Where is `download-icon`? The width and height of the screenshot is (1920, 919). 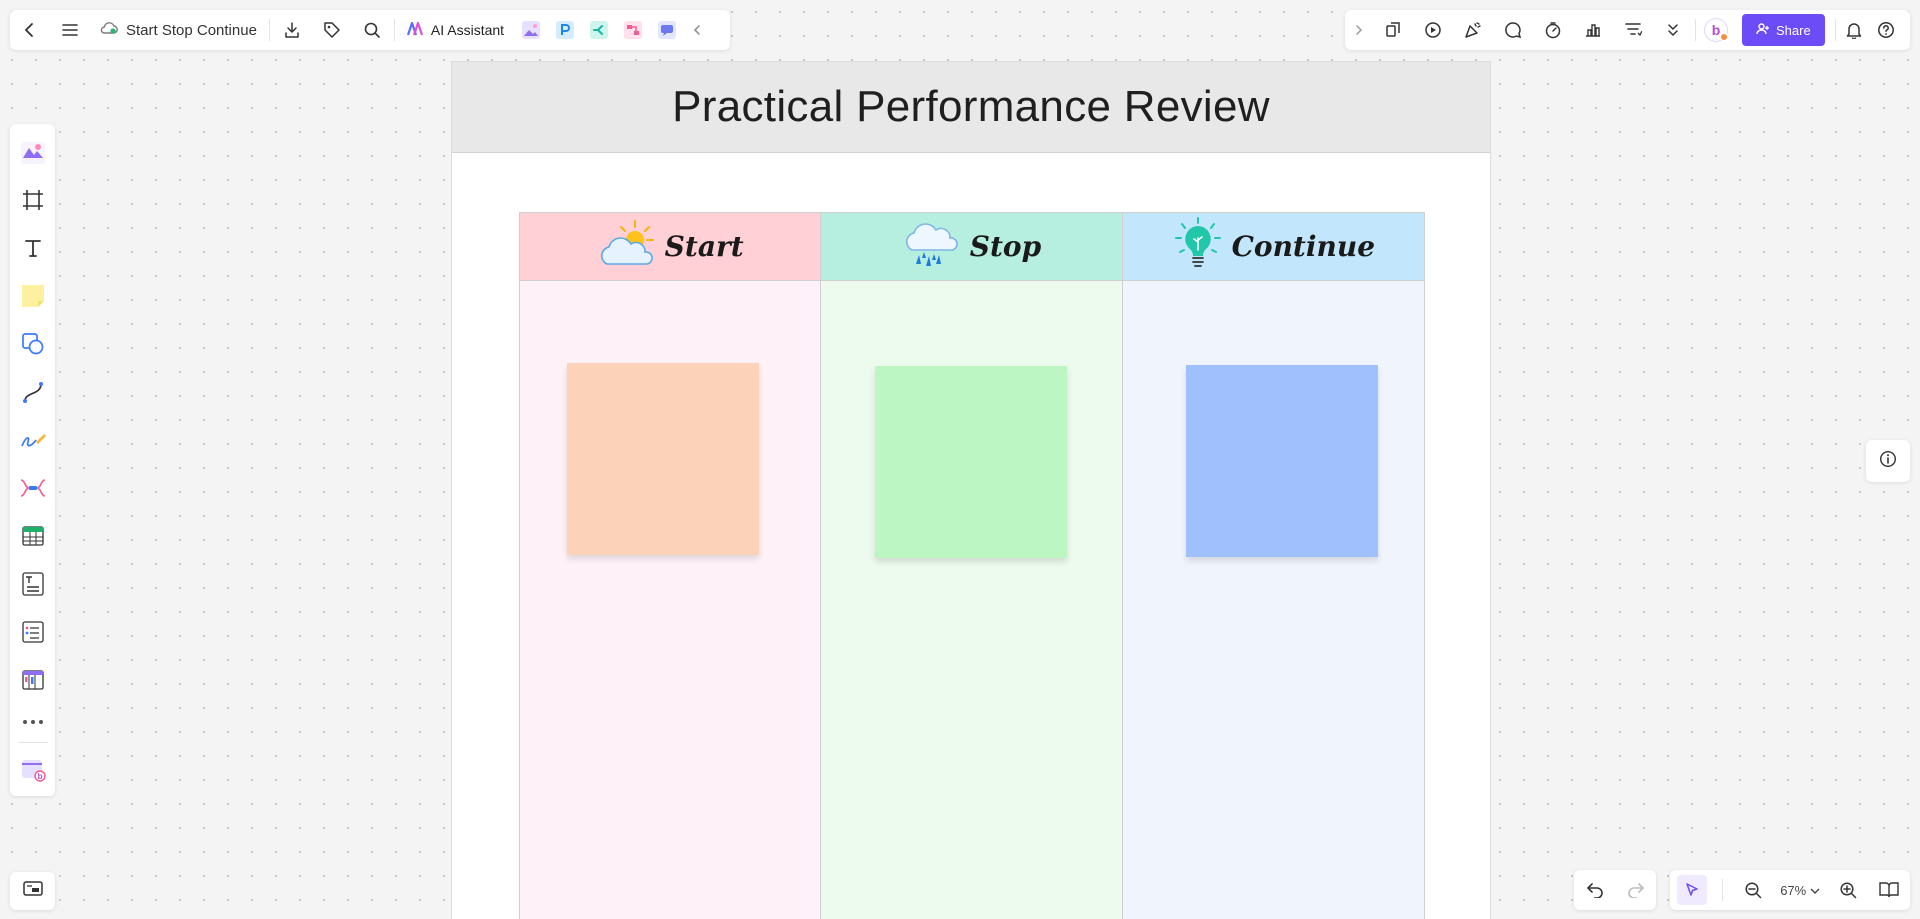
download-icon is located at coordinates (292, 30).